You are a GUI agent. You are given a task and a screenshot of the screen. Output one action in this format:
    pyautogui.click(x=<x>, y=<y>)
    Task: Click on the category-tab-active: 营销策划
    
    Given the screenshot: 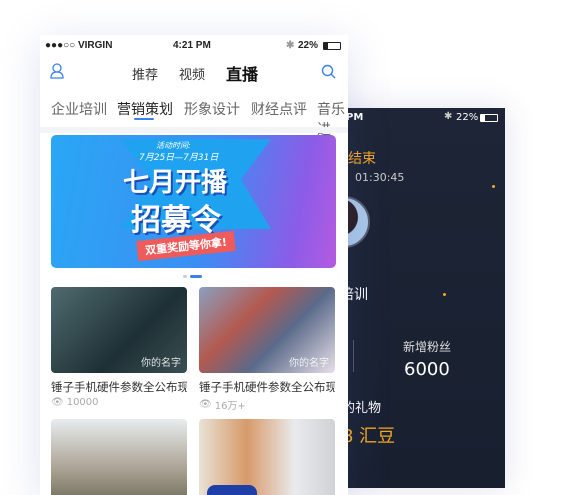 What is the action you would take?
    pyautogui.click(x=145, y=109)
    